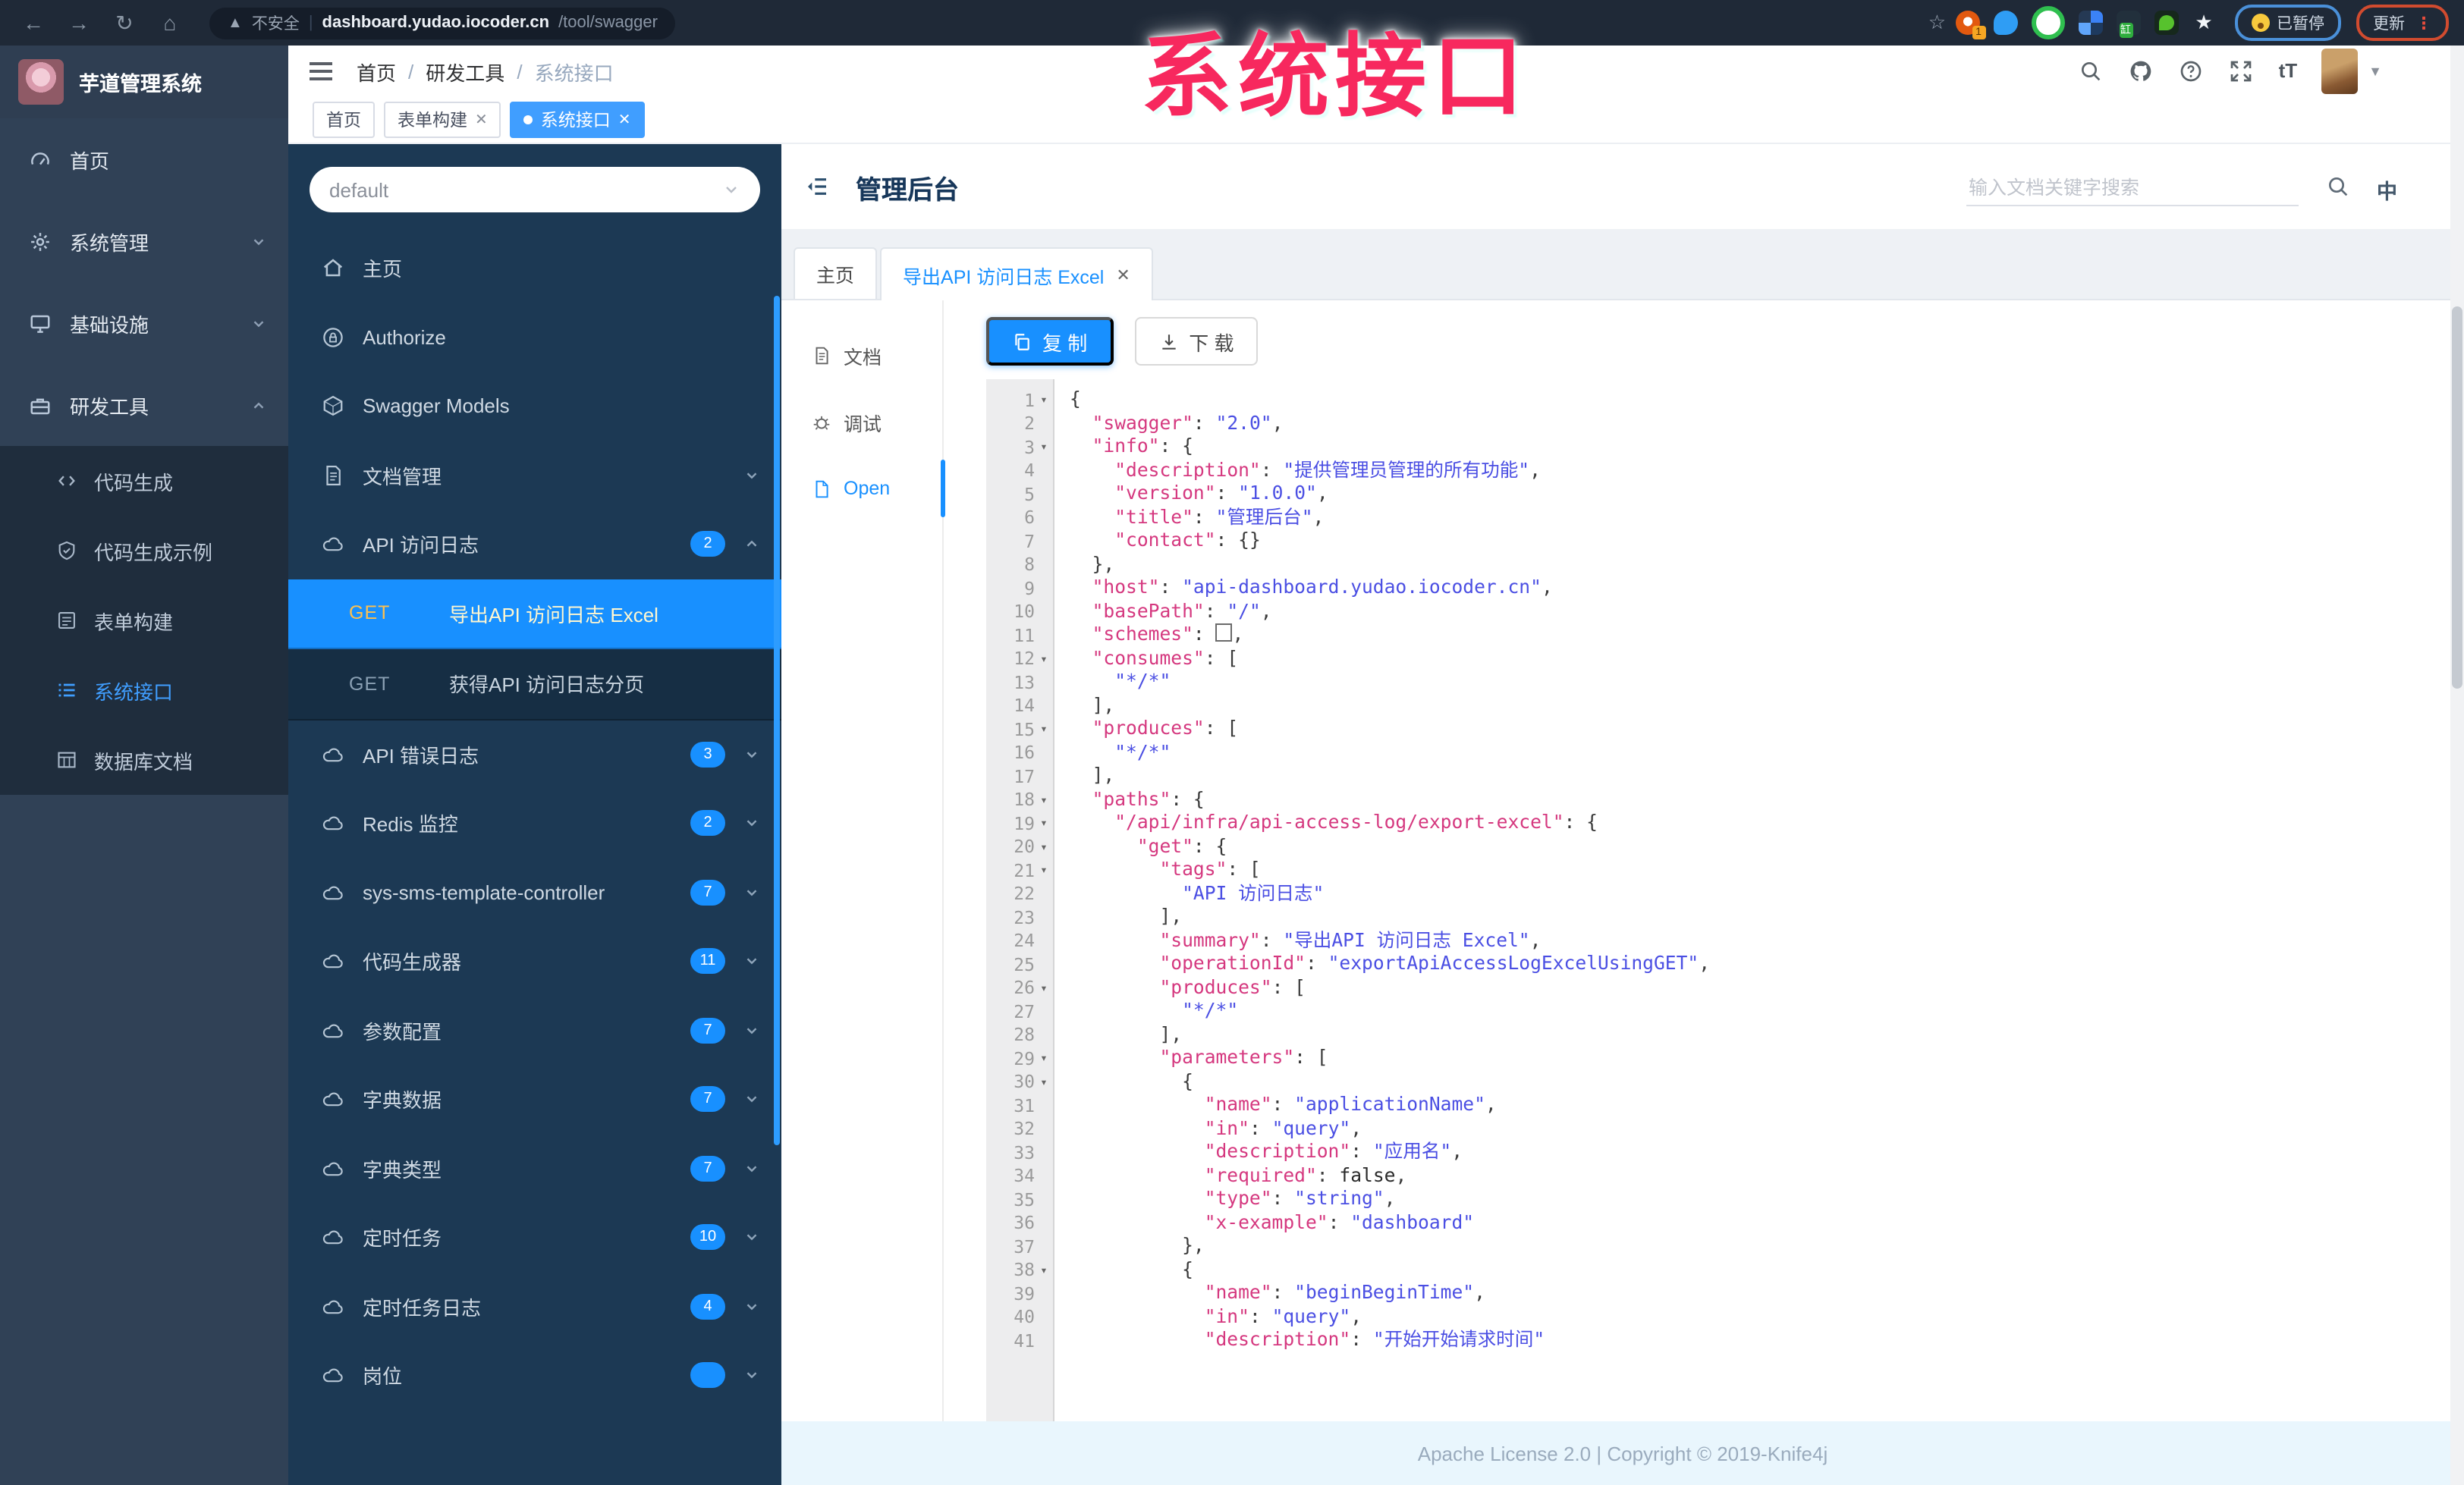 The height and width of the screenshot is (1485, 2464). What do you see at coordinates (1148, 798) in the screenshot?
I see `code-line: "paths": {` at bounding box center [1148, 798].